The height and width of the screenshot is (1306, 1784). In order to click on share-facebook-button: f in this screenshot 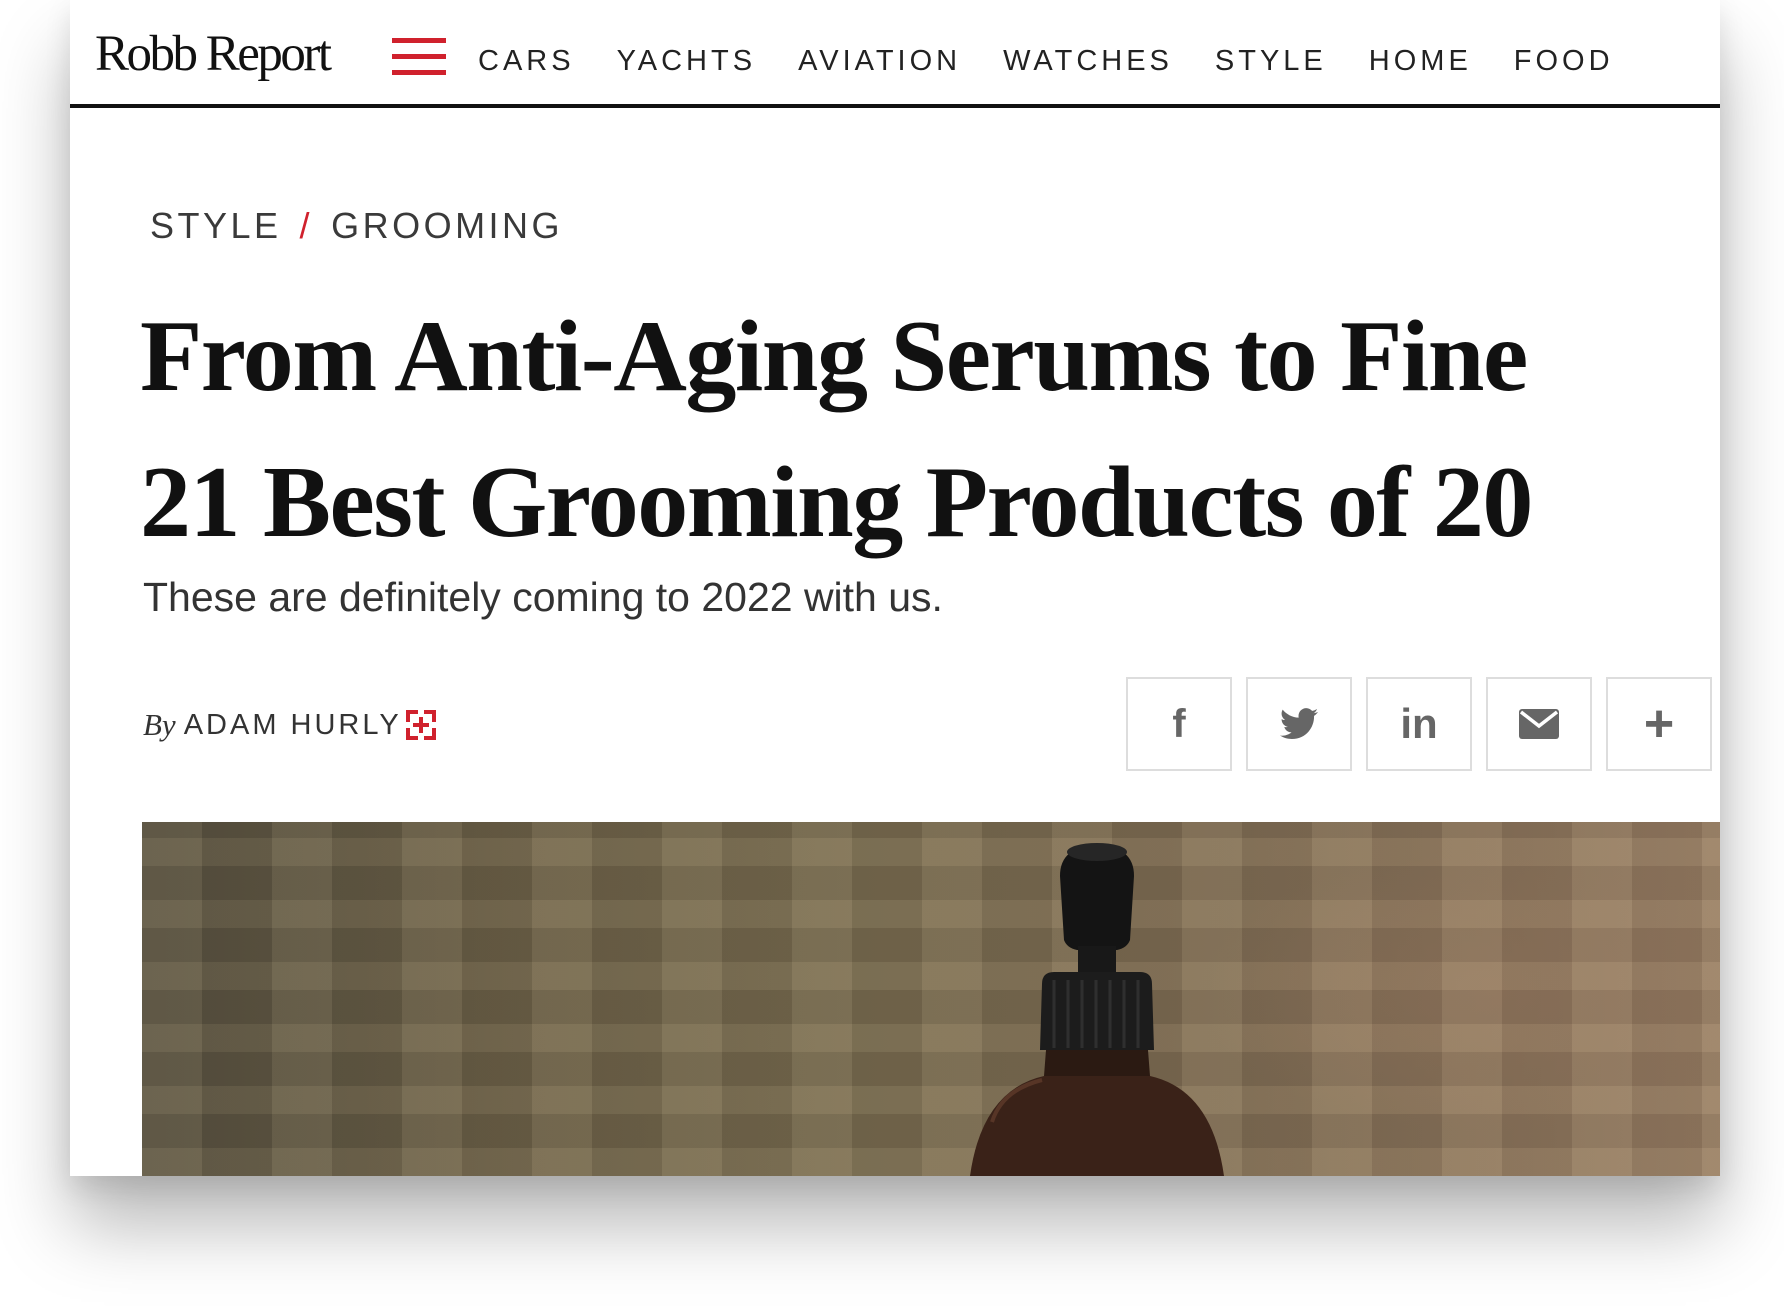, I will do `click(1179, 724)`.